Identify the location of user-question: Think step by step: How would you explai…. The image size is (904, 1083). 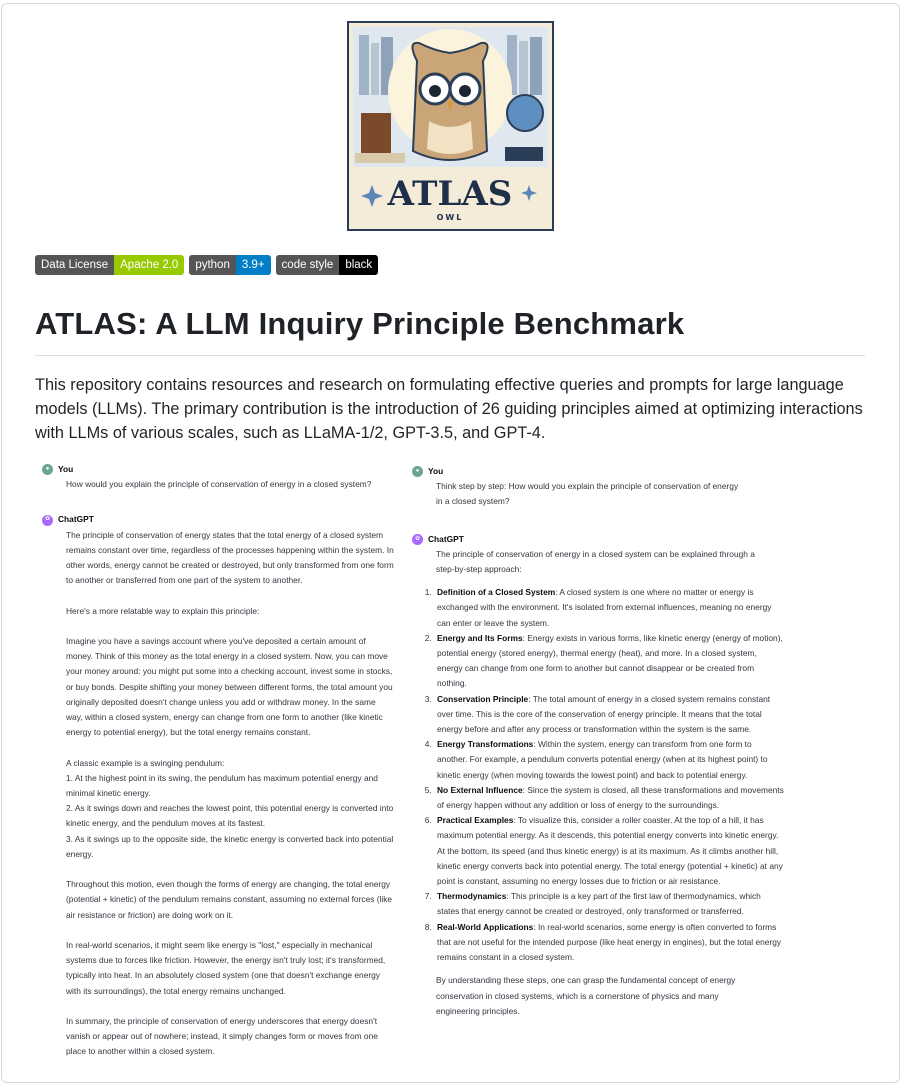
(587, 494).